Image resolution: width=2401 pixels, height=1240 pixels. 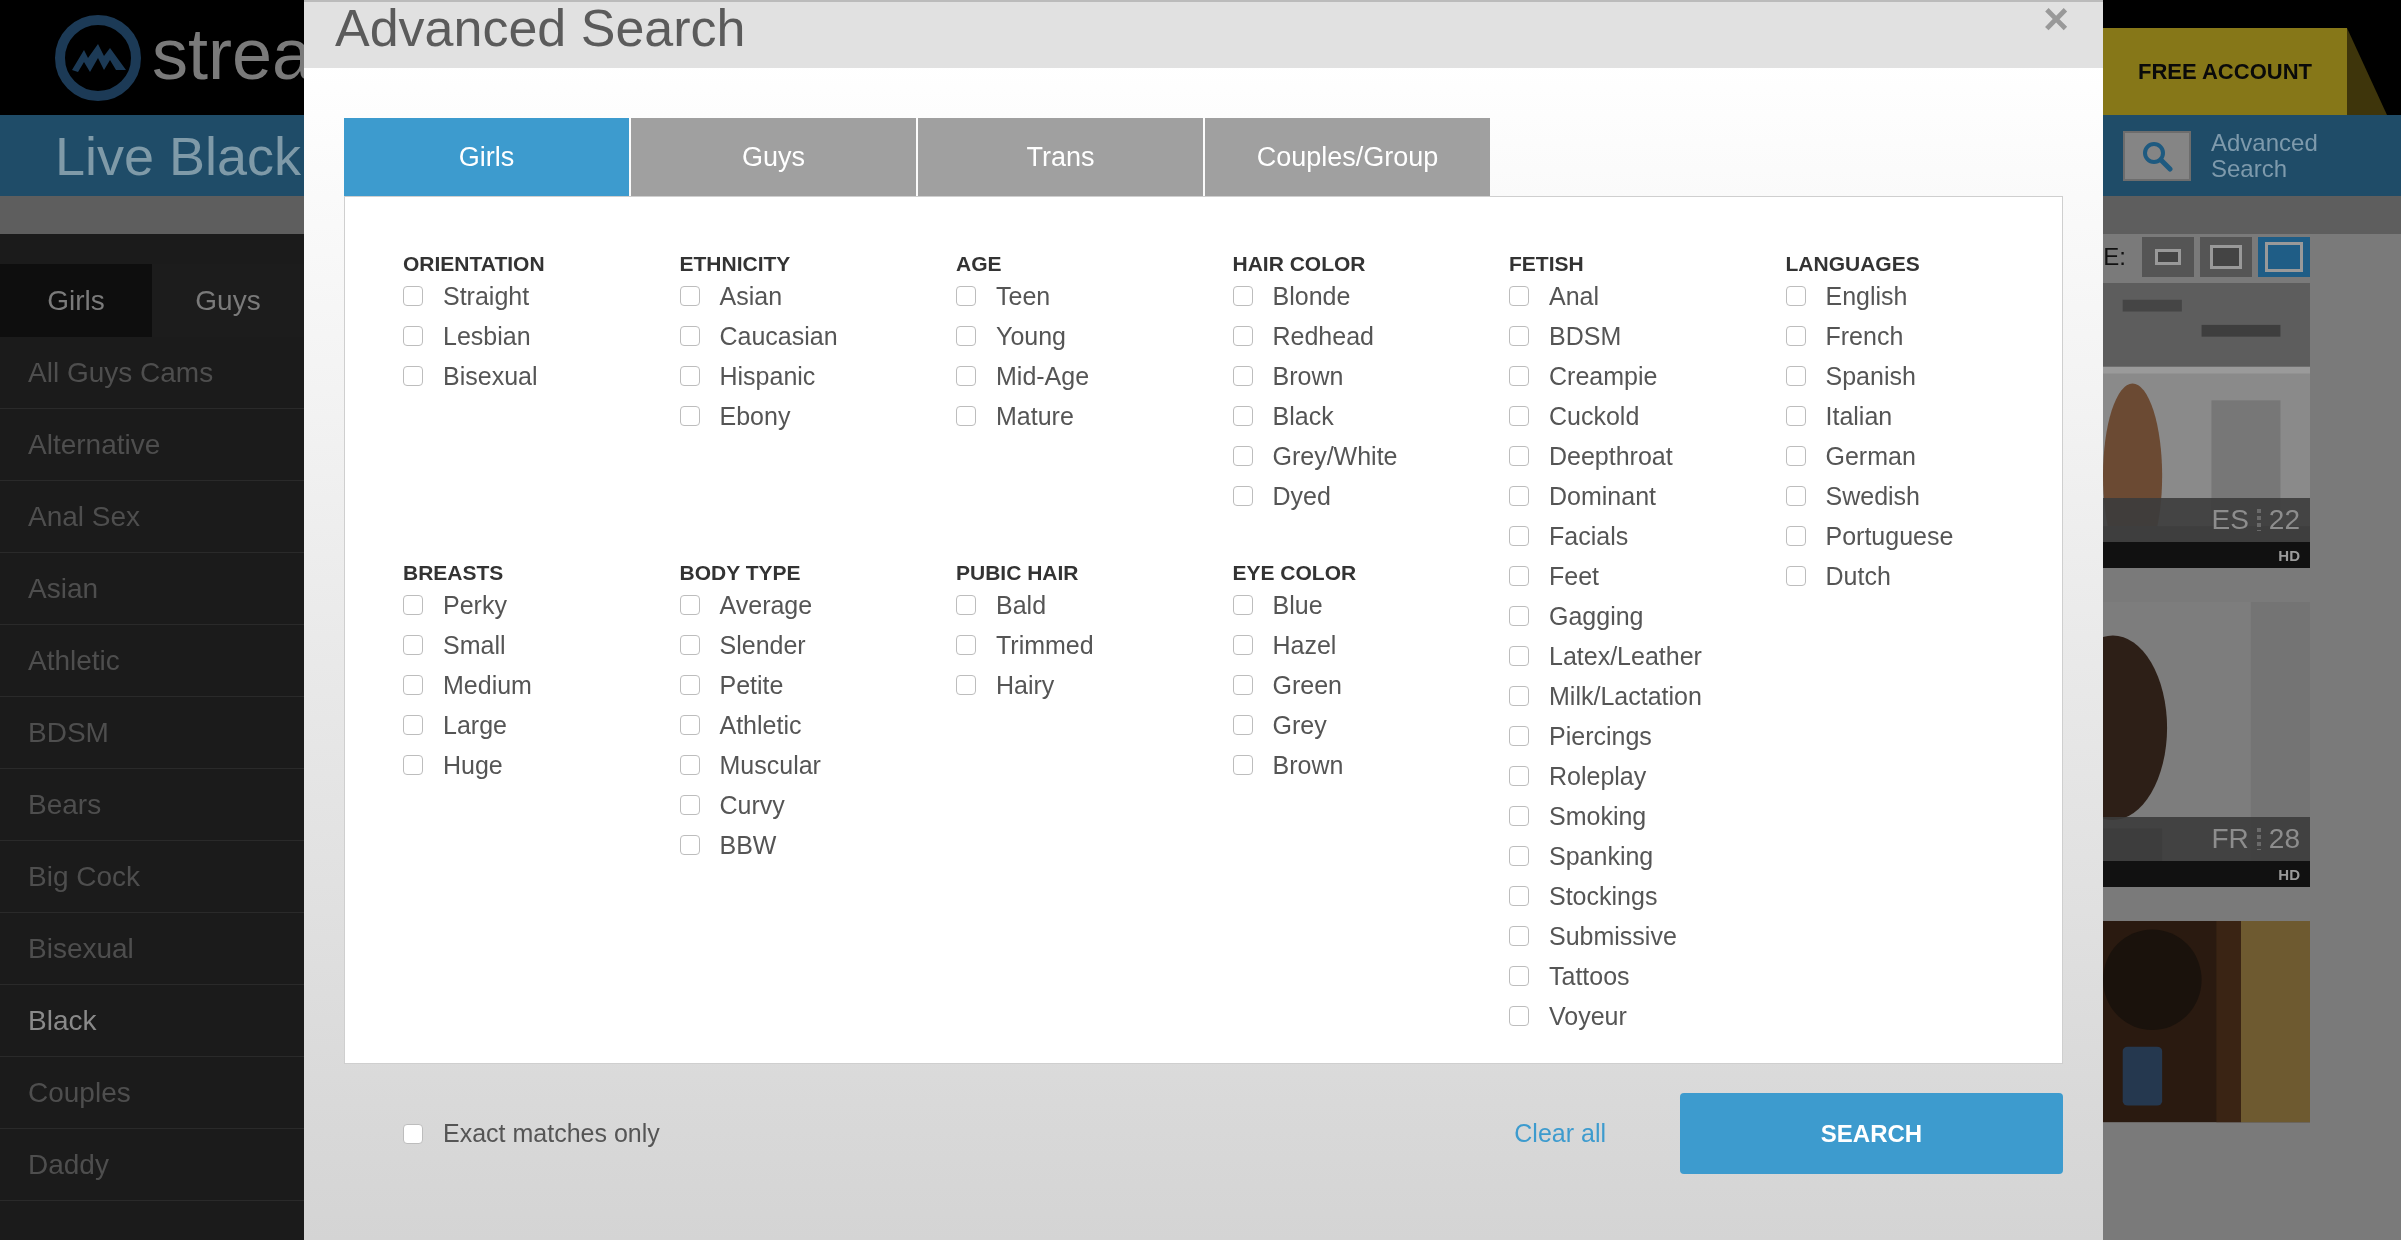 I want to click on option-label: Facials, so click(x=1589, y=536).